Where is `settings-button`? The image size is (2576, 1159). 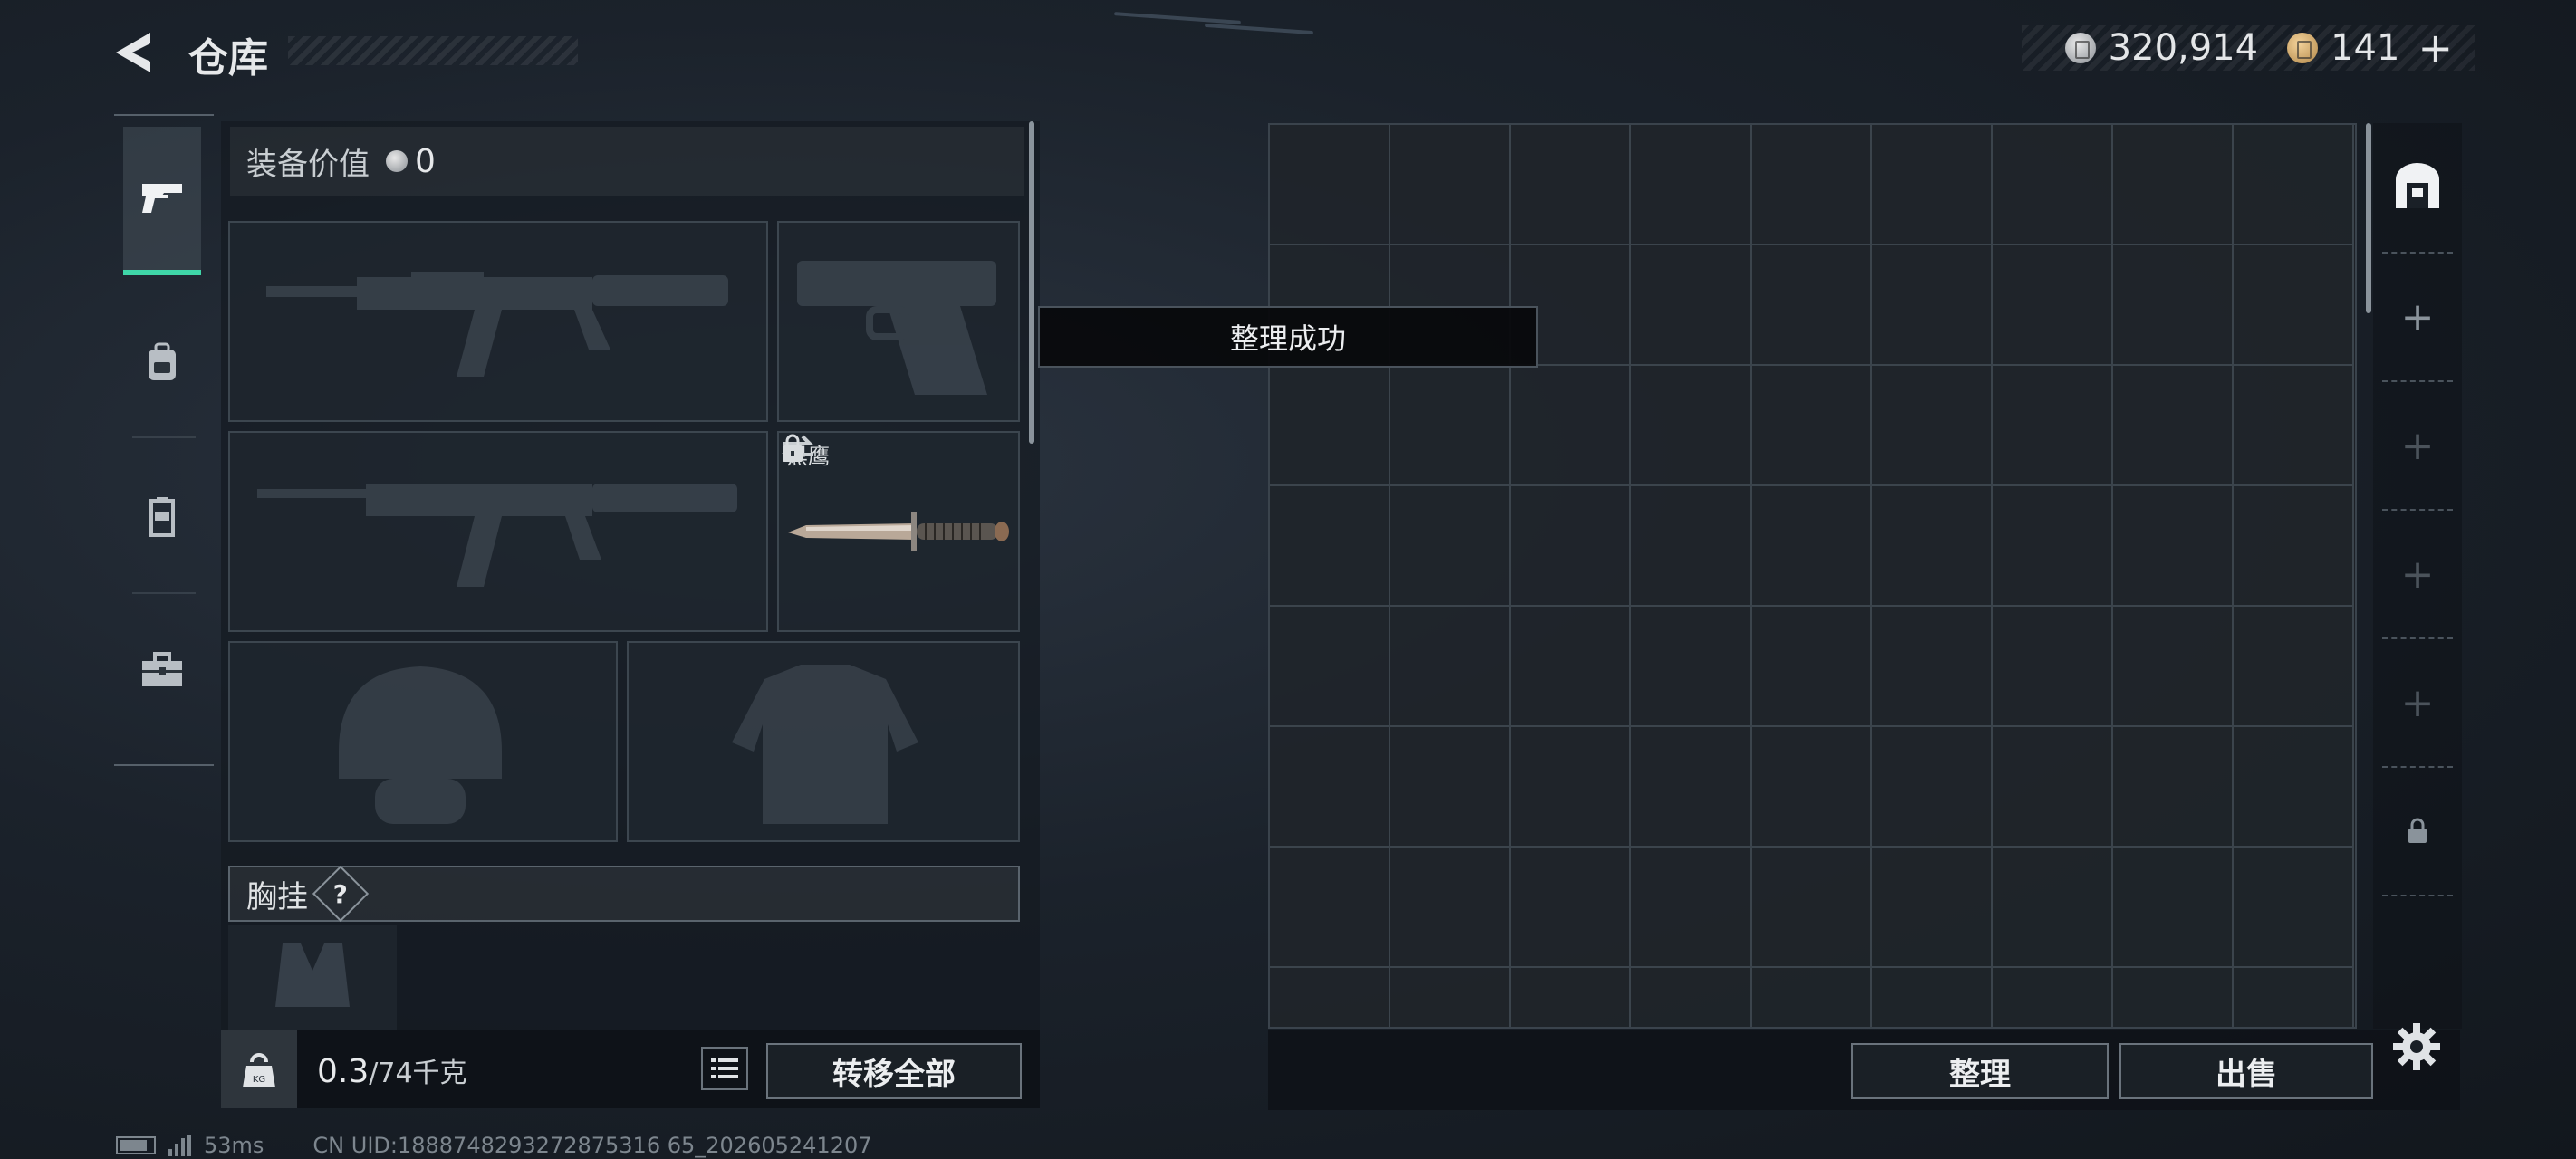 settings-button is located at coordinates (2416, 1047).